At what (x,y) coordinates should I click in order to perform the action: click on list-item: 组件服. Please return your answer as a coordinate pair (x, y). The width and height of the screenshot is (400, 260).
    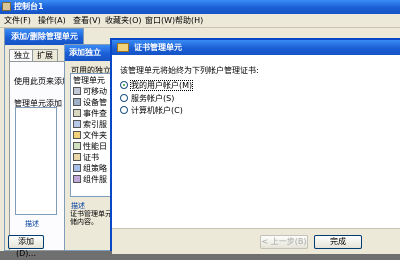
    Looking at the image, I should click on (90, 180).